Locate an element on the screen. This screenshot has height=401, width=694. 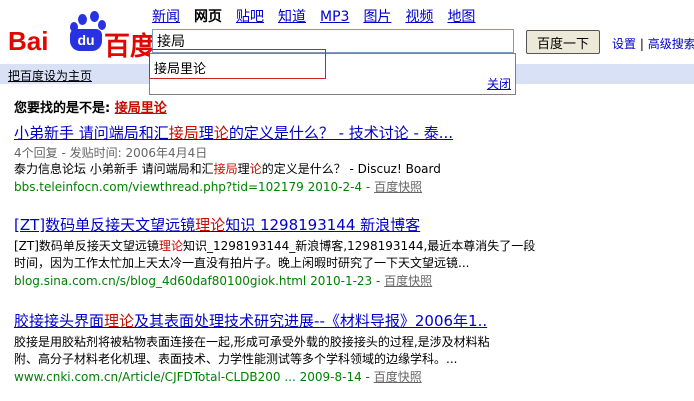
did-you-mean-link: 接局里论 is located at coordinates (141, 108).